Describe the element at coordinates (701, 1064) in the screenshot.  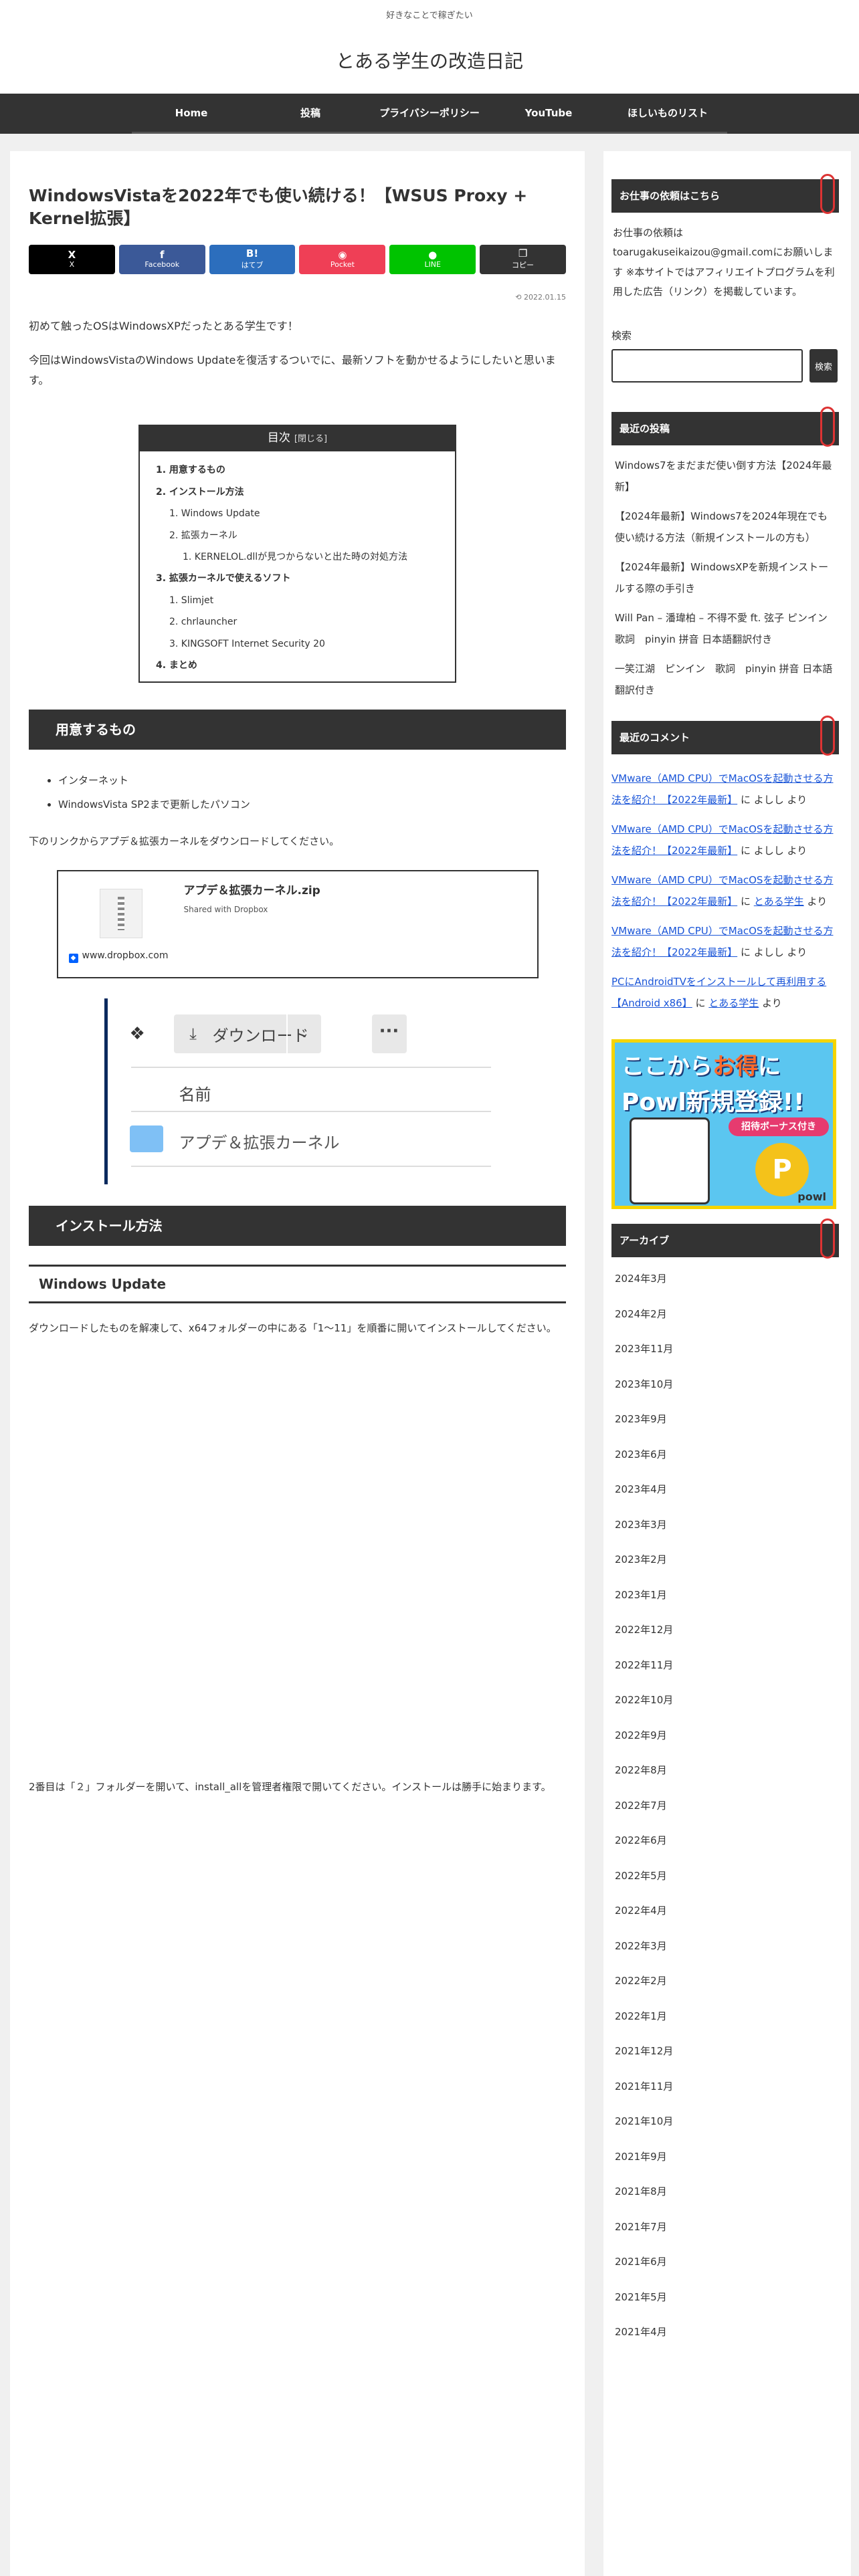
I see `banner-headline: ここからお得に` at that location.